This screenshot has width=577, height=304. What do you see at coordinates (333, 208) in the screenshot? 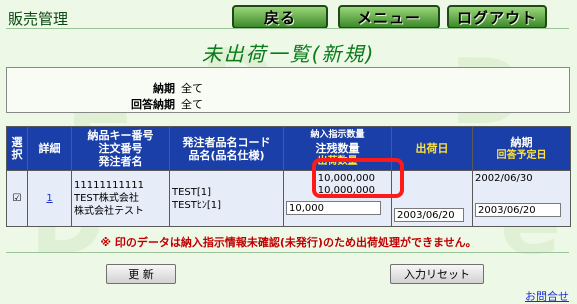
I see `ship-quantity-input` at bounding box center [333, 208].